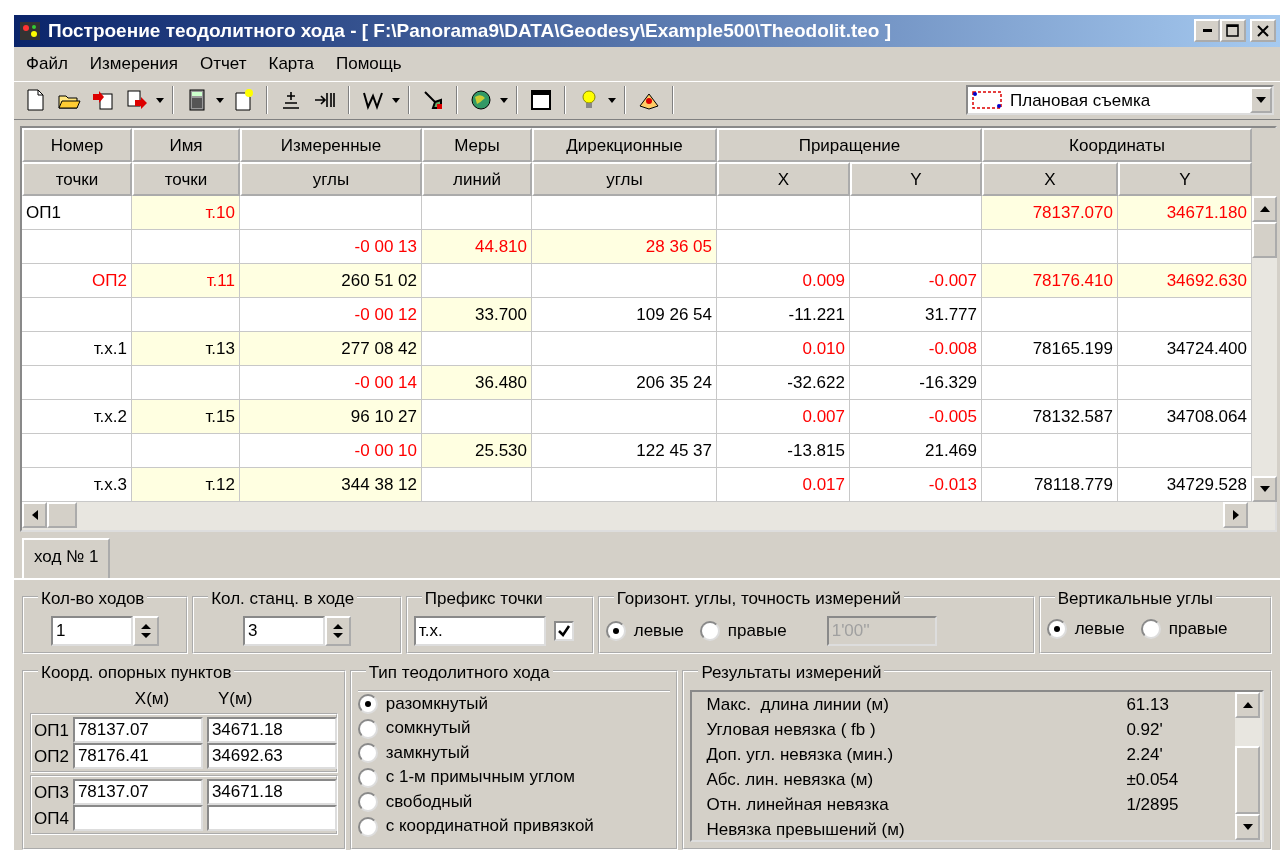 Image resolution: width=1280 pixels, height=850 pixels. I want to click on mode-dropdown: Плановая съемка, so click(1120, 100).